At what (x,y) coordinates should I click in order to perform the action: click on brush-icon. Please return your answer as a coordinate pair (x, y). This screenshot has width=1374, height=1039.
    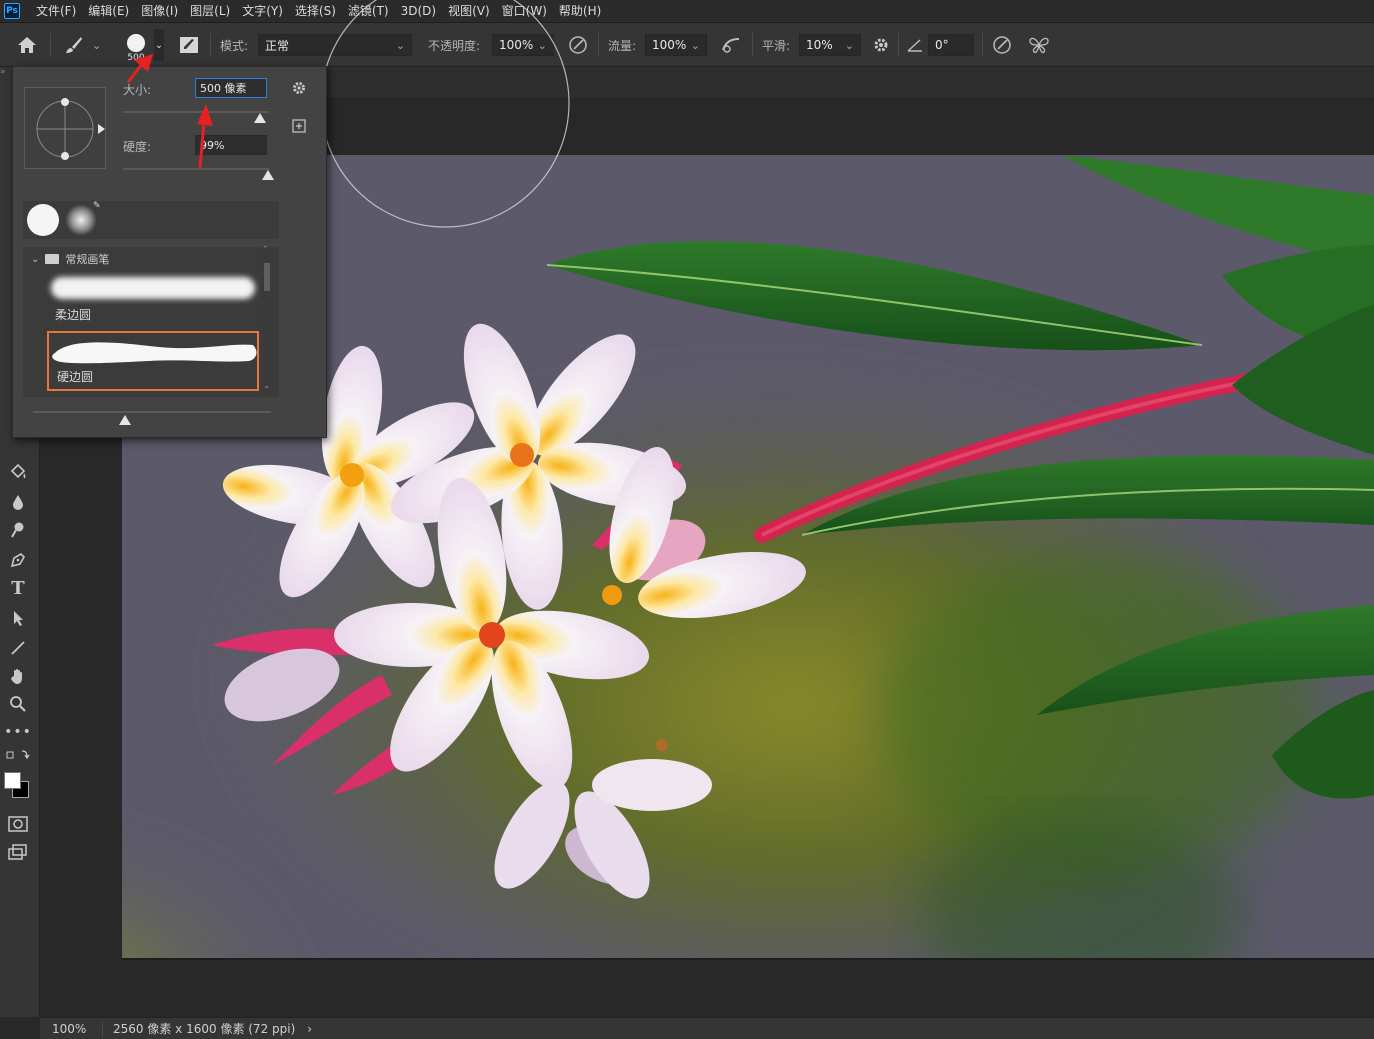
    Looking at the image, I should click on (74, 45).